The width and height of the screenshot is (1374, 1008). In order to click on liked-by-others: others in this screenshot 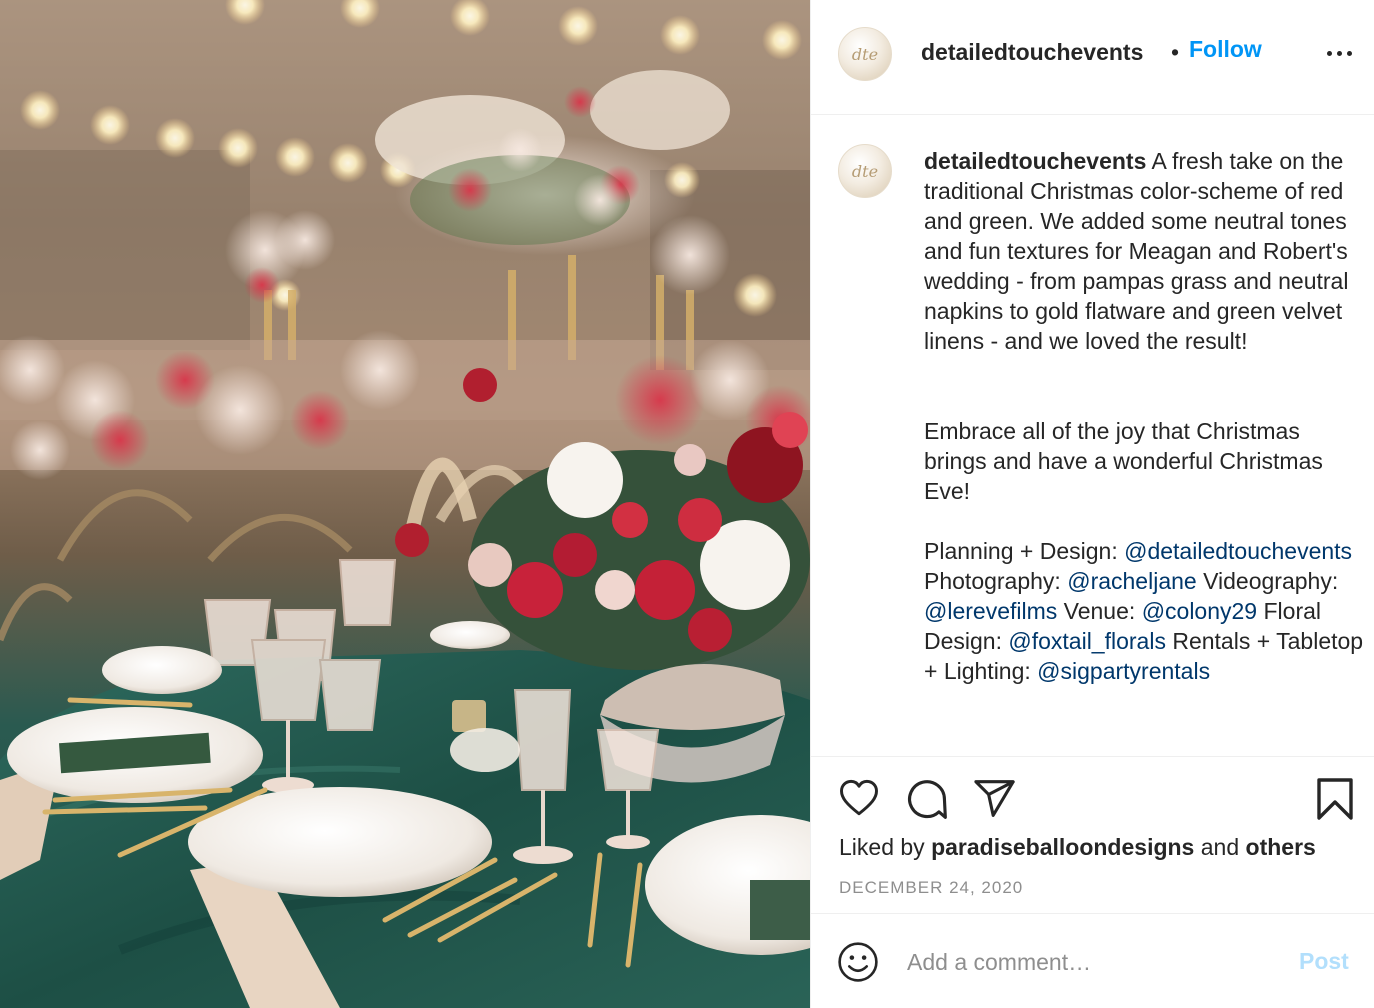, I will do `click(1281, 847)`.